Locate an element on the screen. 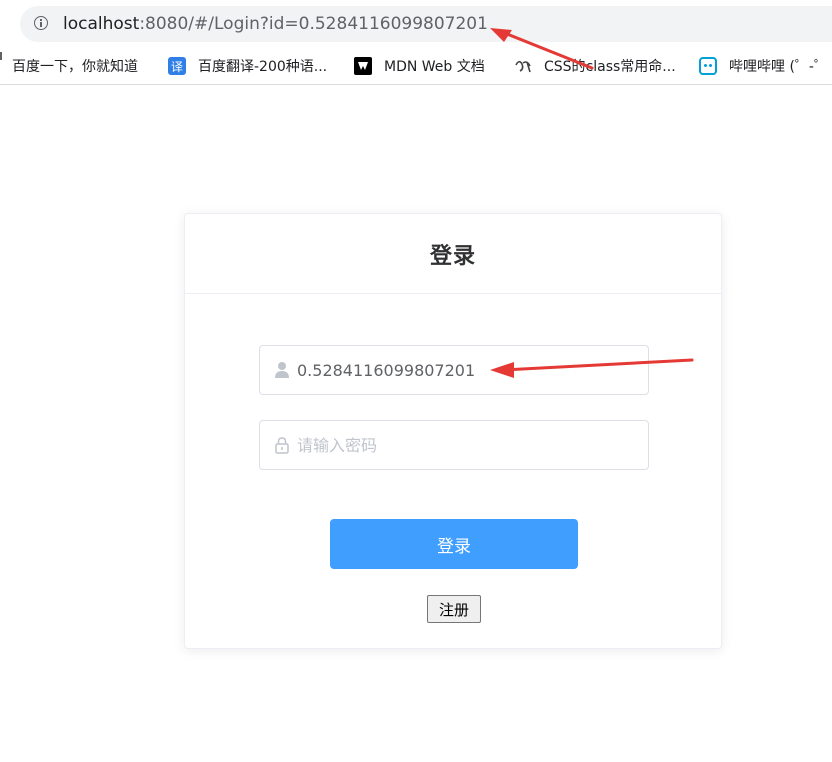 This screenshot has height=762, width=832. card-header: 登录 is located at coordinates (453, 254).